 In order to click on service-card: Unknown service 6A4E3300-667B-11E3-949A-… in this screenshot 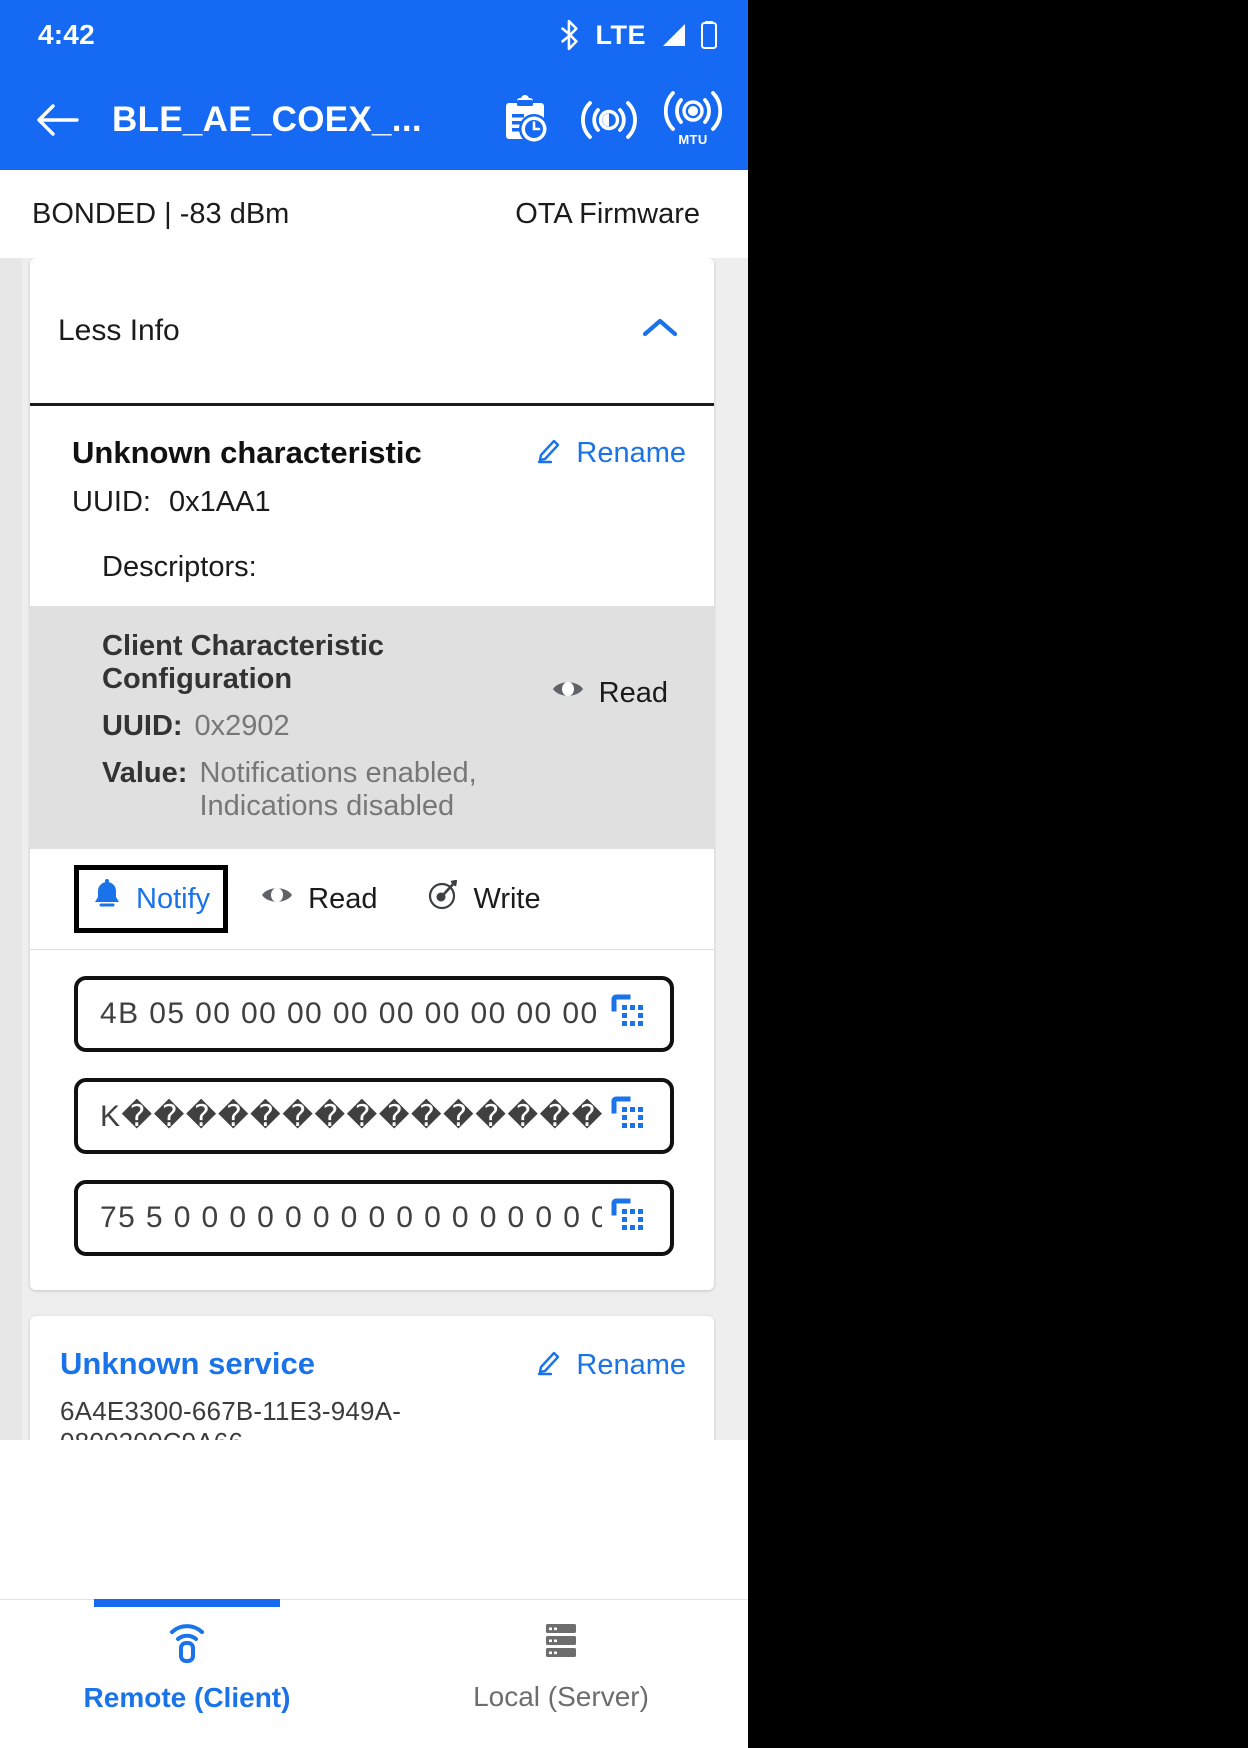, I will do `click(372, 1378)`.